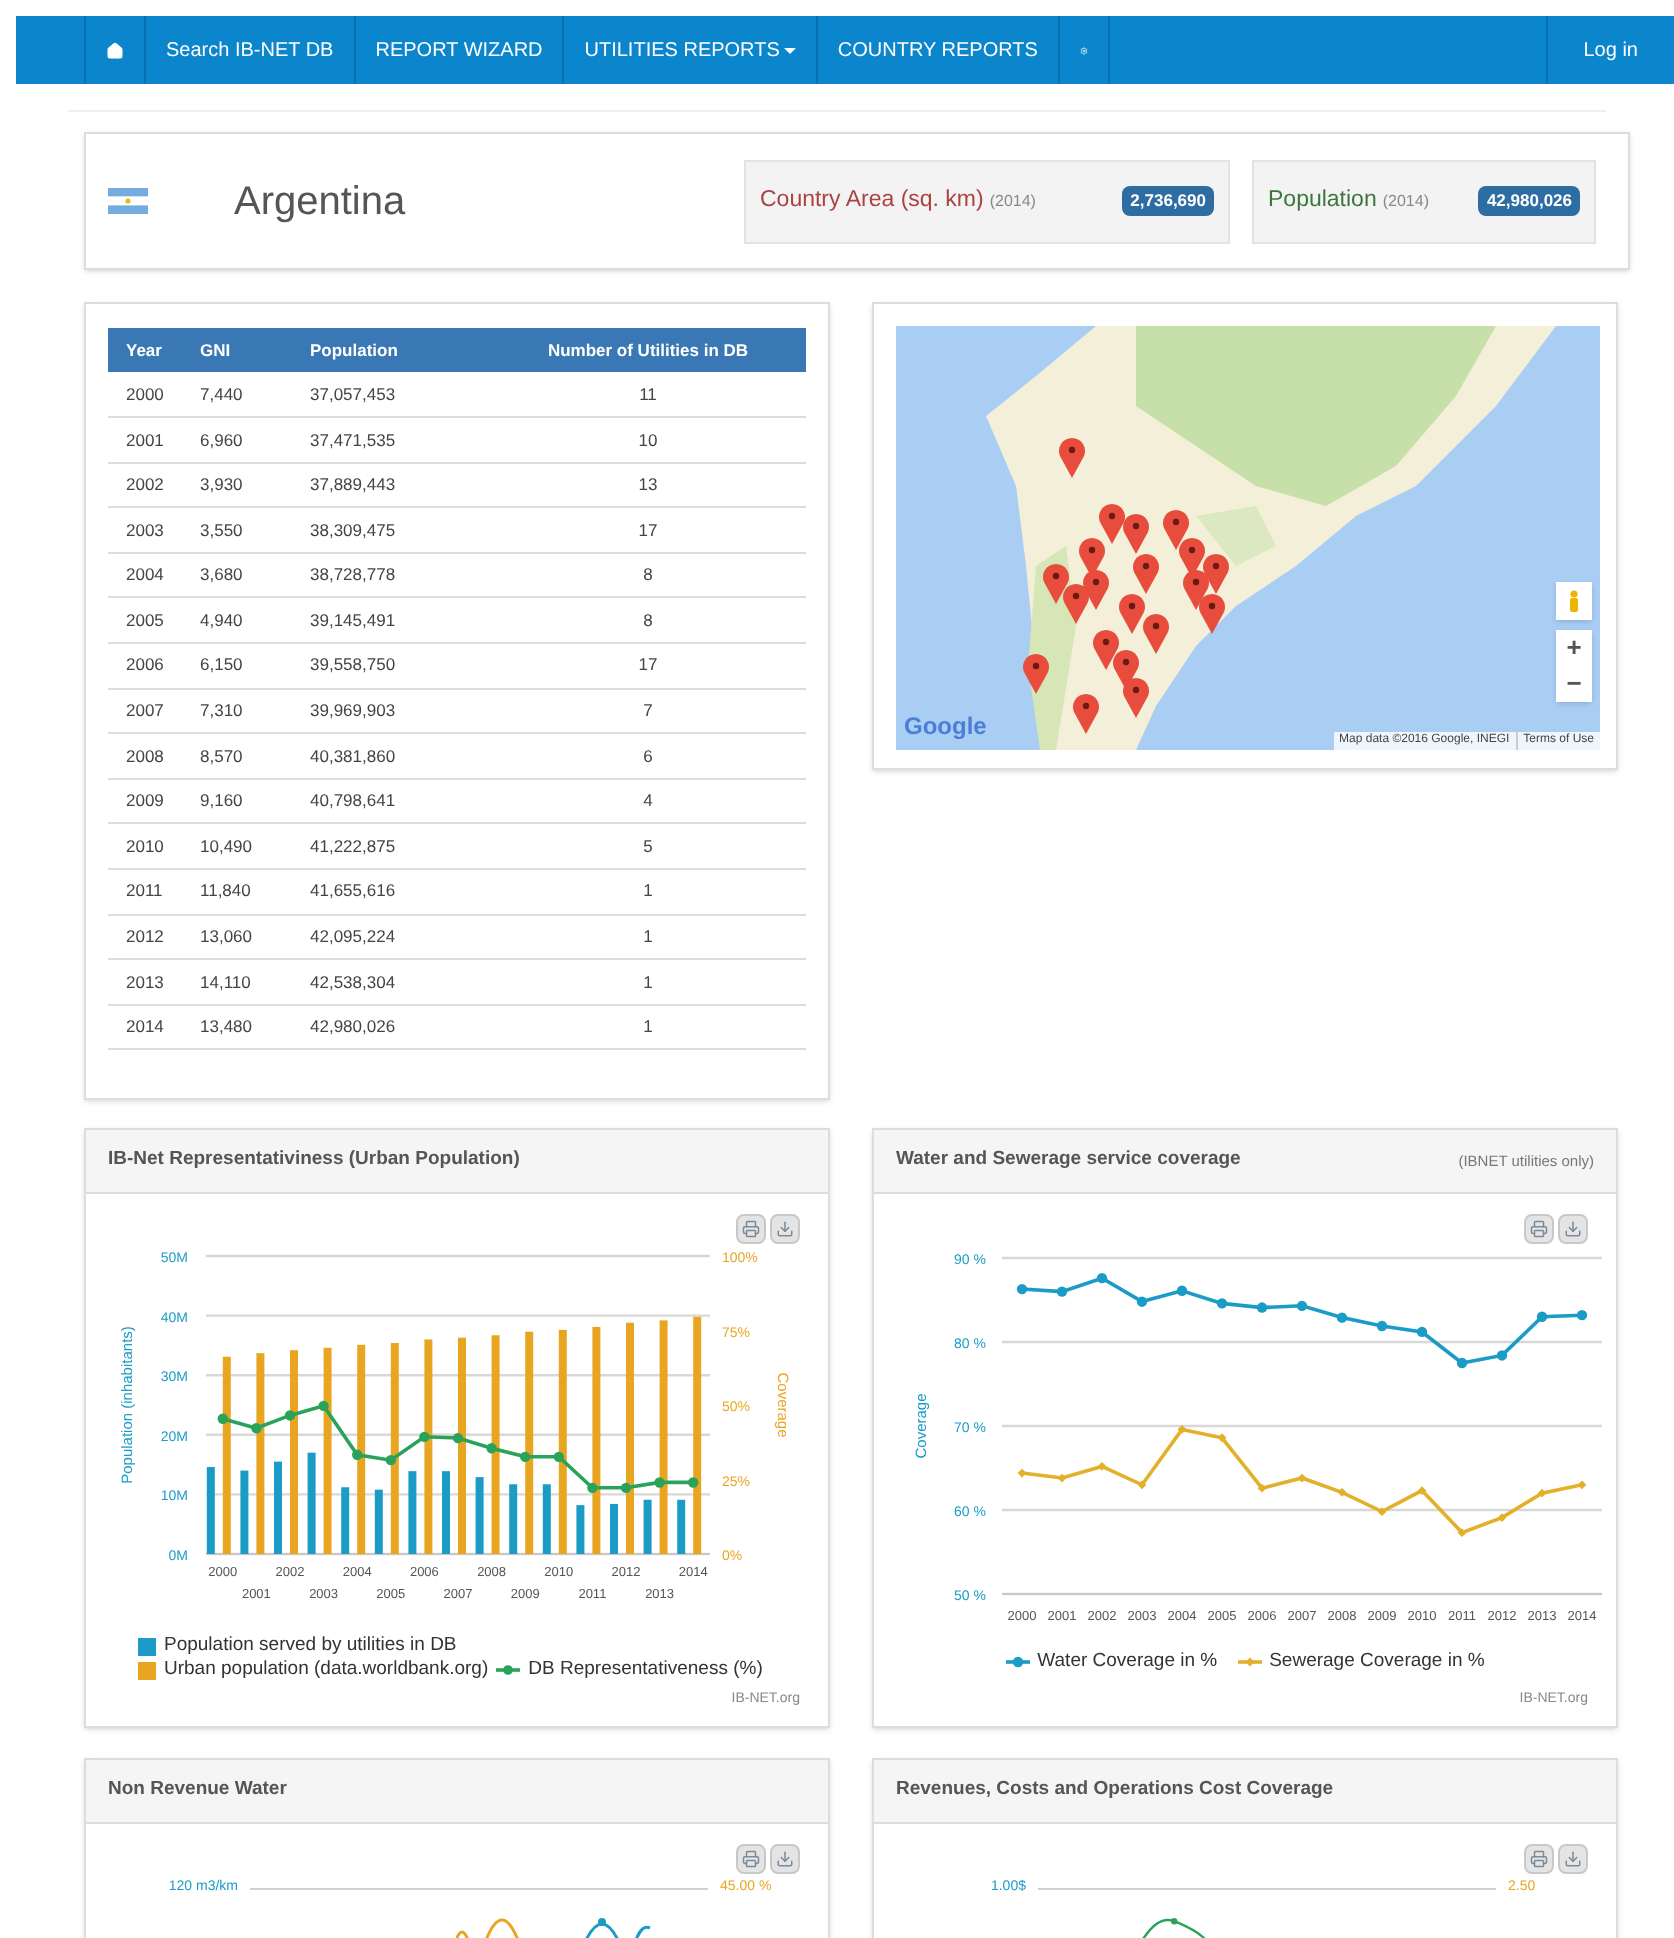 The height and width of the screenshot is (1938, 1674). Describe the element at coordinates (648, 711) in the screenshot. I see `table-cell: 7` at that location.